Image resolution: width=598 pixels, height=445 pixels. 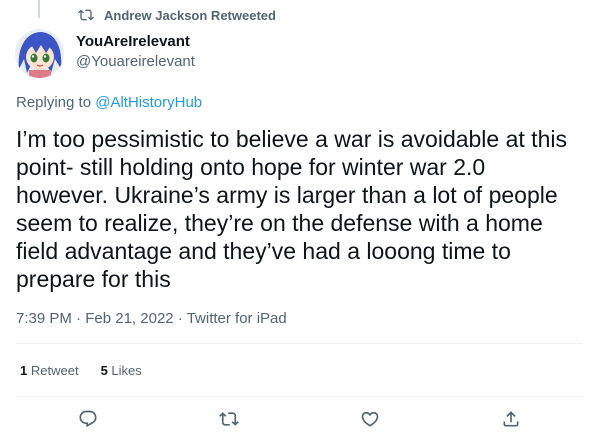 I want to click on share-icon, so click(x=511, y=419).